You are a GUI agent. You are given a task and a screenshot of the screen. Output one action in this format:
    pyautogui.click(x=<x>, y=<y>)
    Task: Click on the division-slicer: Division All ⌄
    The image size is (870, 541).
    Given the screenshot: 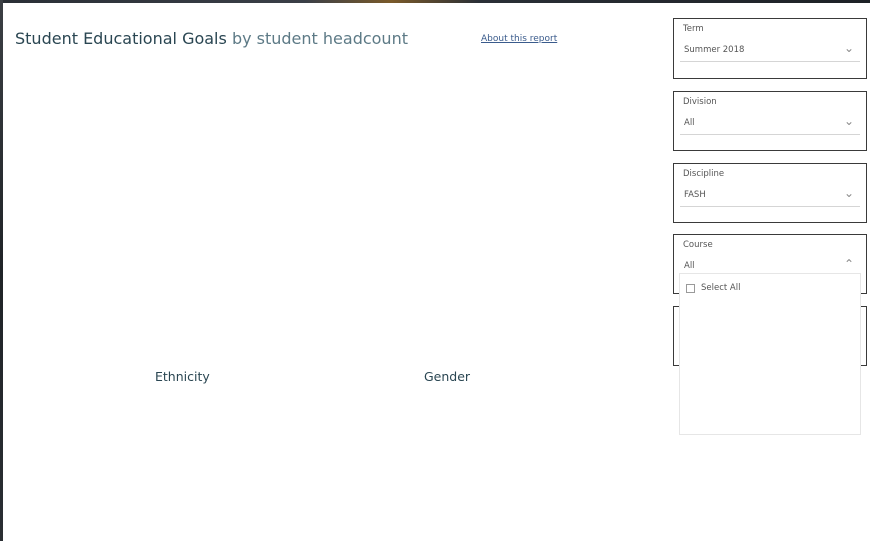 What is the action you would take?
    pyautogui.click(x=770, y=121)
    